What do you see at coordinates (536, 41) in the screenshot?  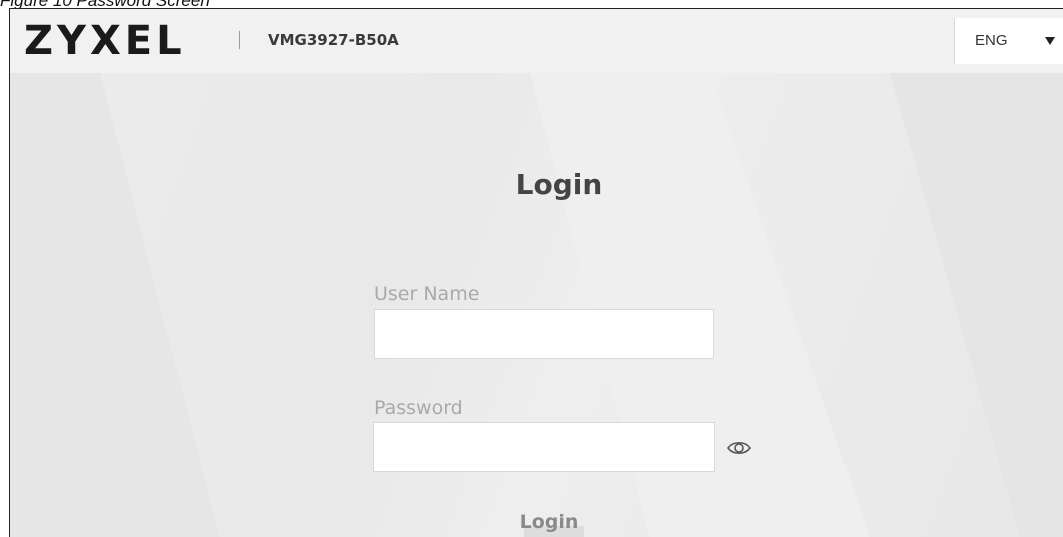 I see `top-header: ZYXEL VMG3927-B50A ENG` at bounding box center [536, 41].